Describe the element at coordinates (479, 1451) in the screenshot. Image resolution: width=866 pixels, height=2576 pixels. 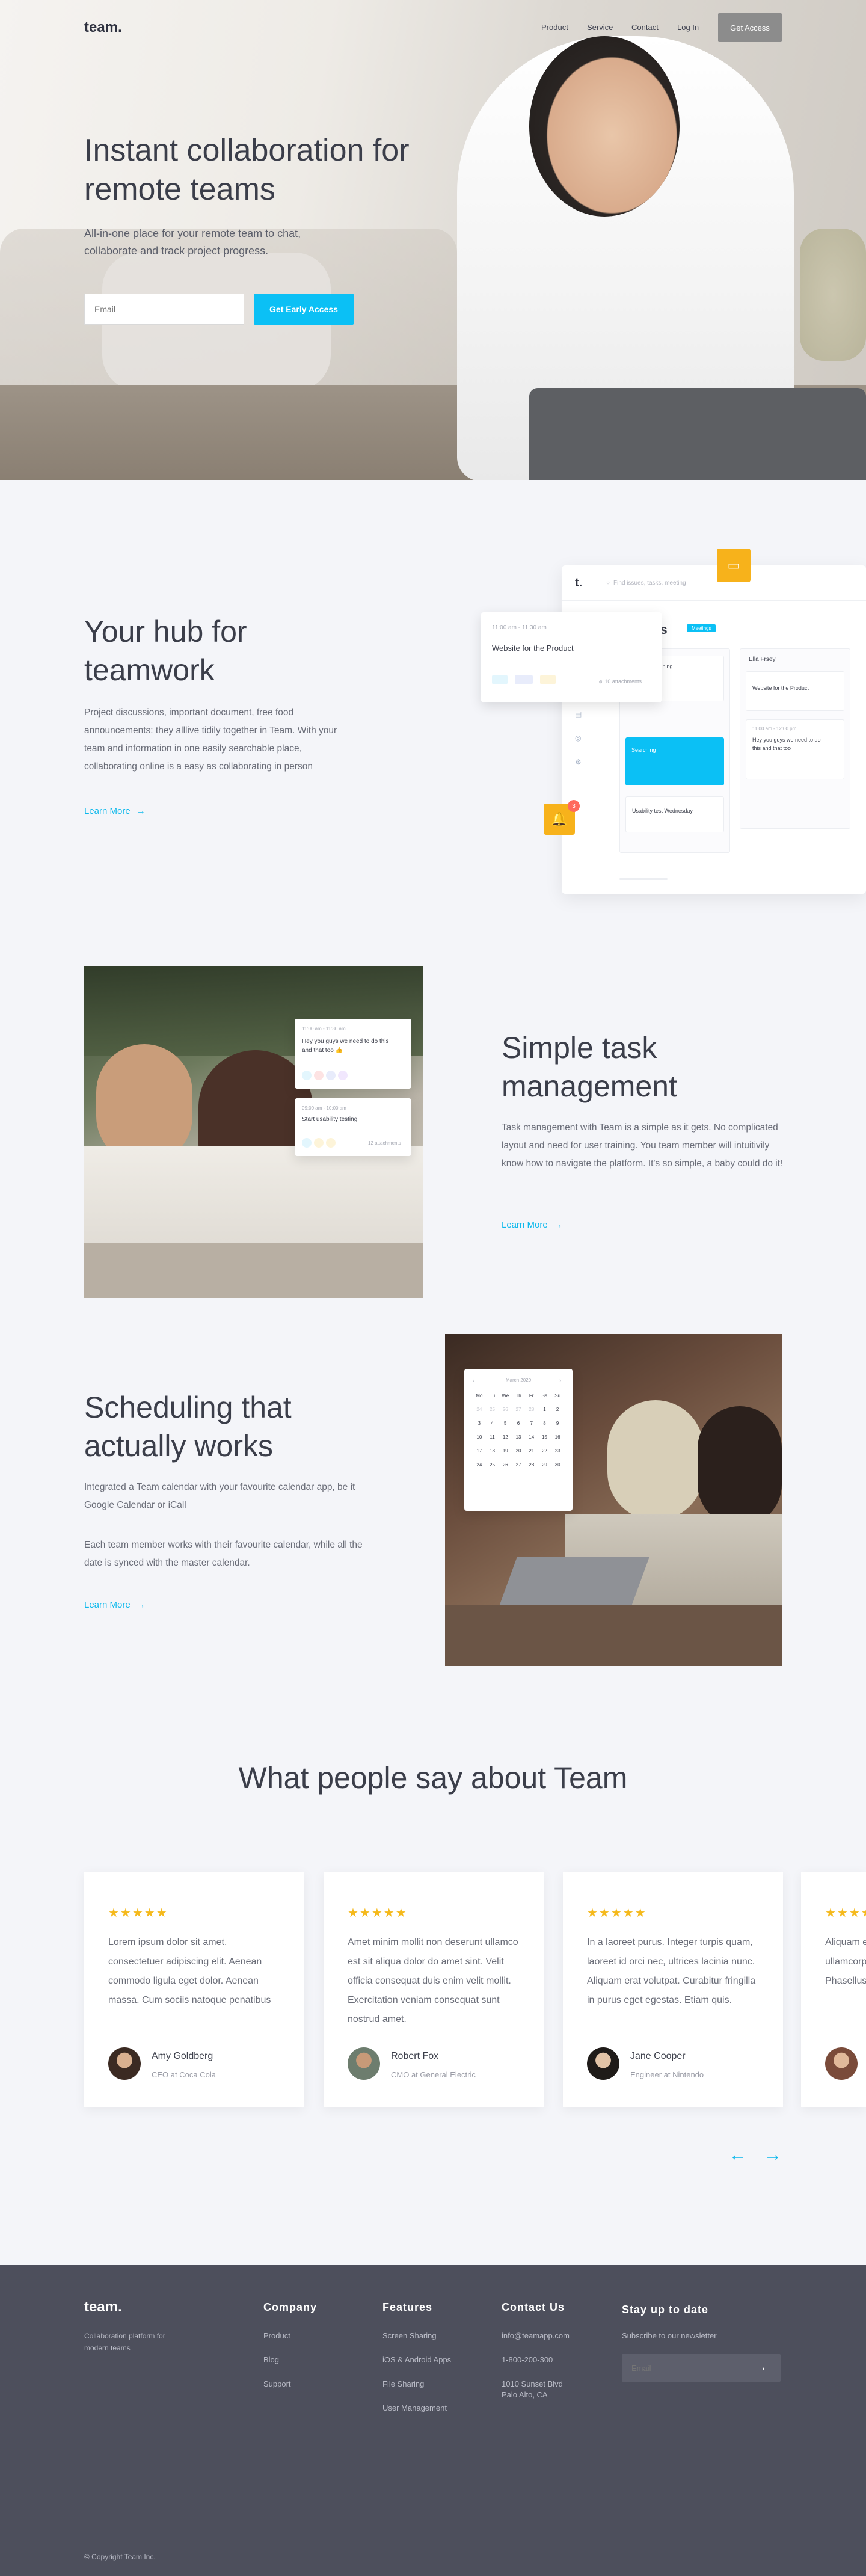
I see `calendar-day: 17` at that location.